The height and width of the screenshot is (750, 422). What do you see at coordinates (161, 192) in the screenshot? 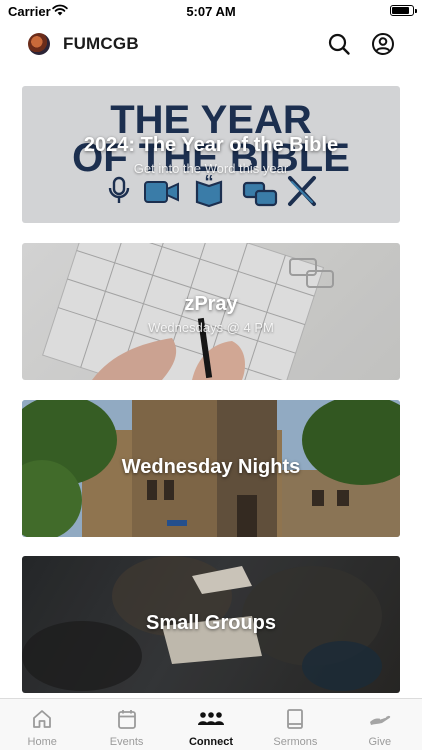
I see `video-icon` at bounding box center [161, 192].